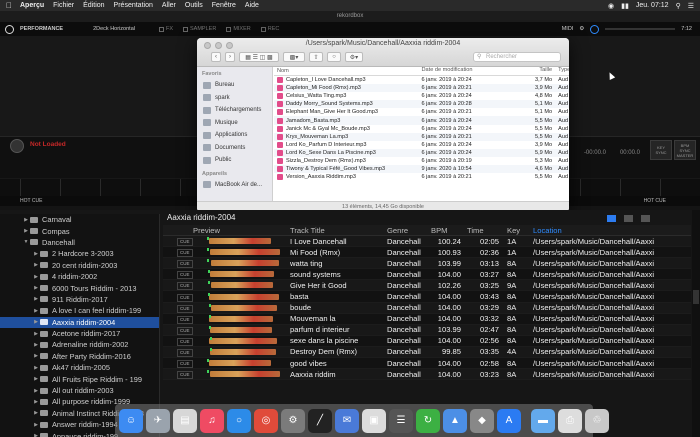  What do you see at coordinates (539, 71) in the screenshot?
I see `column-size: Taille` at bounding box center [539, 71].